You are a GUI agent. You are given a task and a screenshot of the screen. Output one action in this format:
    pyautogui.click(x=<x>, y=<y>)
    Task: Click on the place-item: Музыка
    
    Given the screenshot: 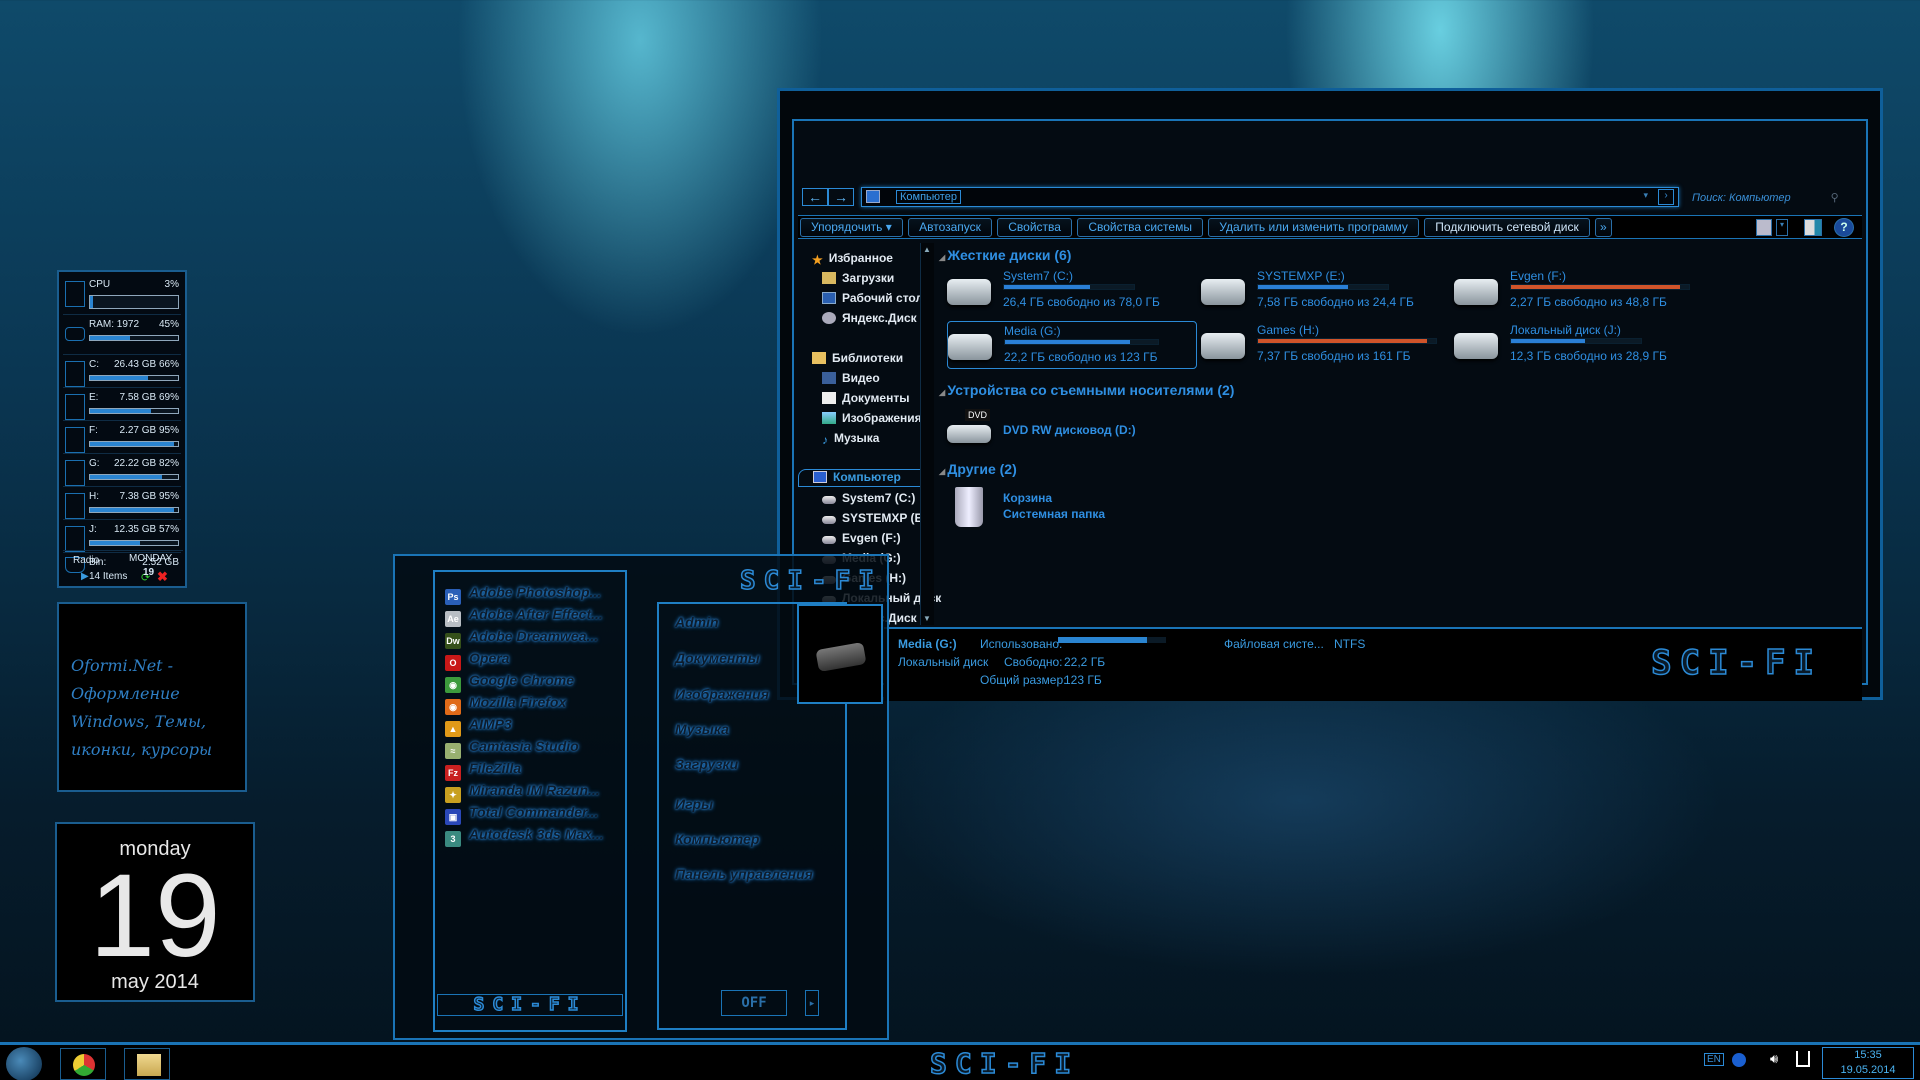 What is the action you would take?
    pyautogui.click(x=702, y=729)
    